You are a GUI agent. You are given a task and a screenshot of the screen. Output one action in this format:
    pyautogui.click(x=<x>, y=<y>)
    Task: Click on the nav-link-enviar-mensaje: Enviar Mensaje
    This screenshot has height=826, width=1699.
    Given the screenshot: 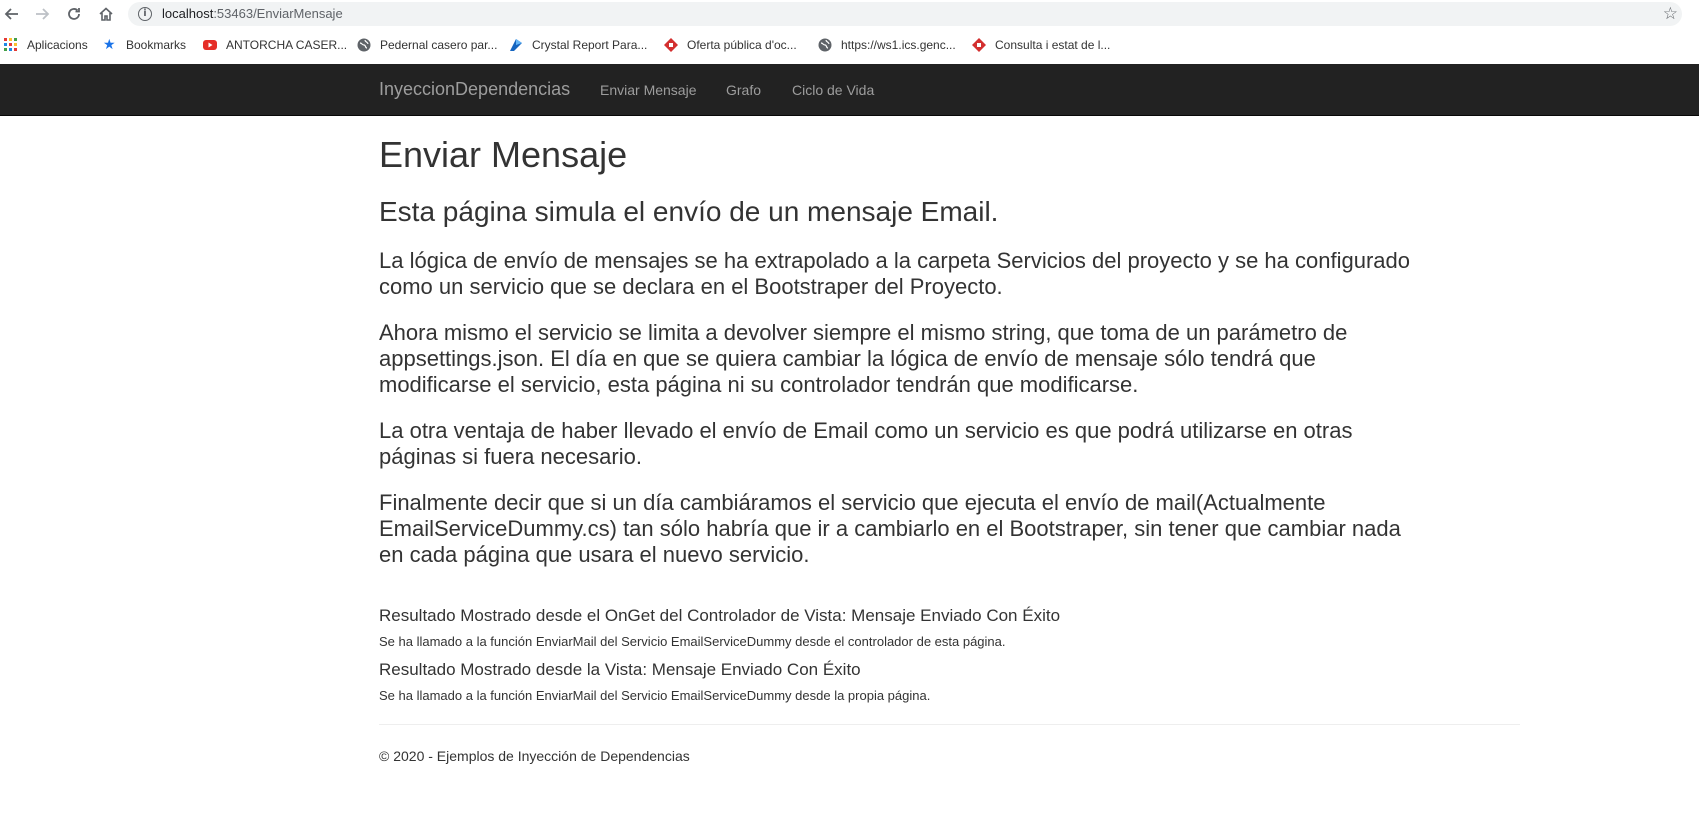 What is the action you would take?
    pyautogui.click(x=648, y=90)
    